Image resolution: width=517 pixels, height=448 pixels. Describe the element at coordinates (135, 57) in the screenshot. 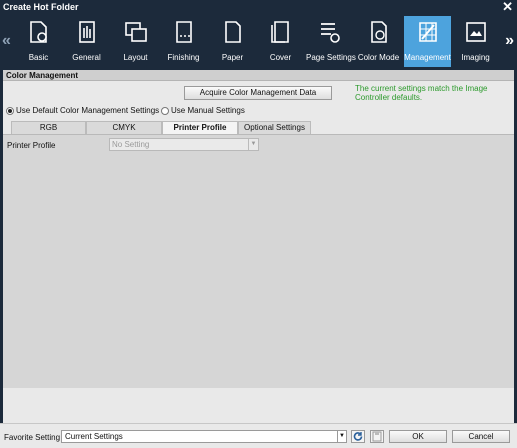

I see `toolbar-layout-label: Layout` at that location.